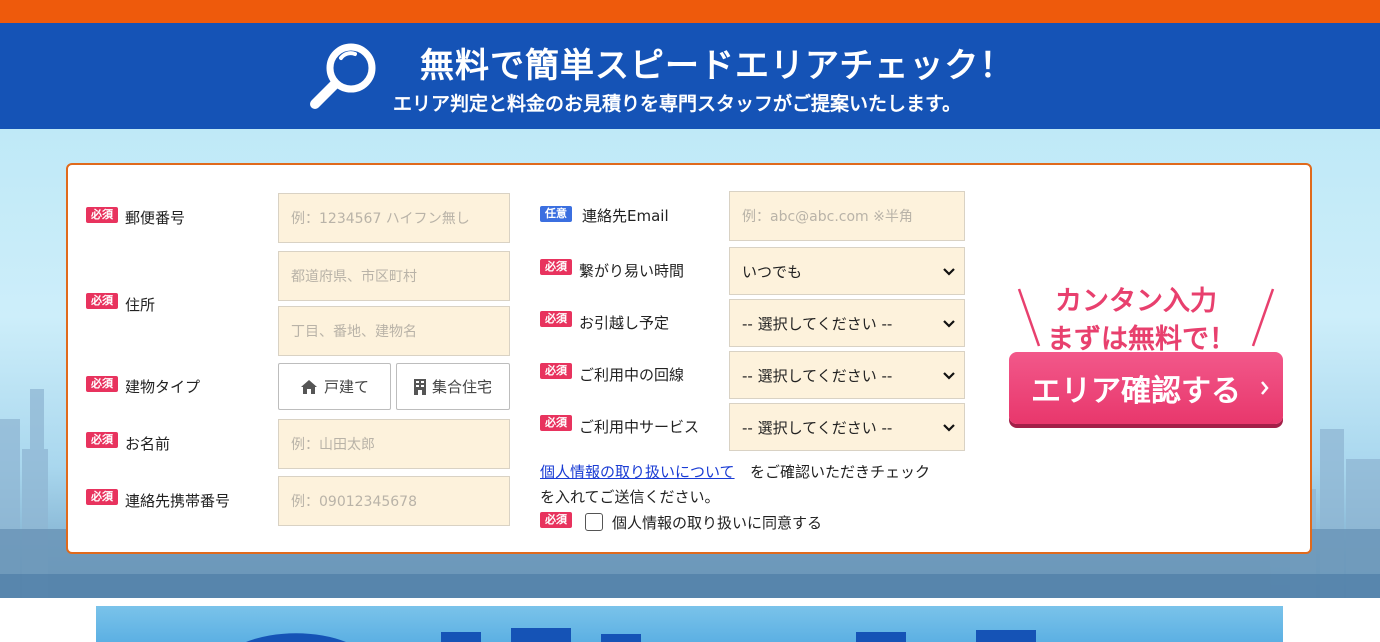 This screenshot has width=1380, height=642. I want to click on building-house-label: 戸建て, so click(346, 387).